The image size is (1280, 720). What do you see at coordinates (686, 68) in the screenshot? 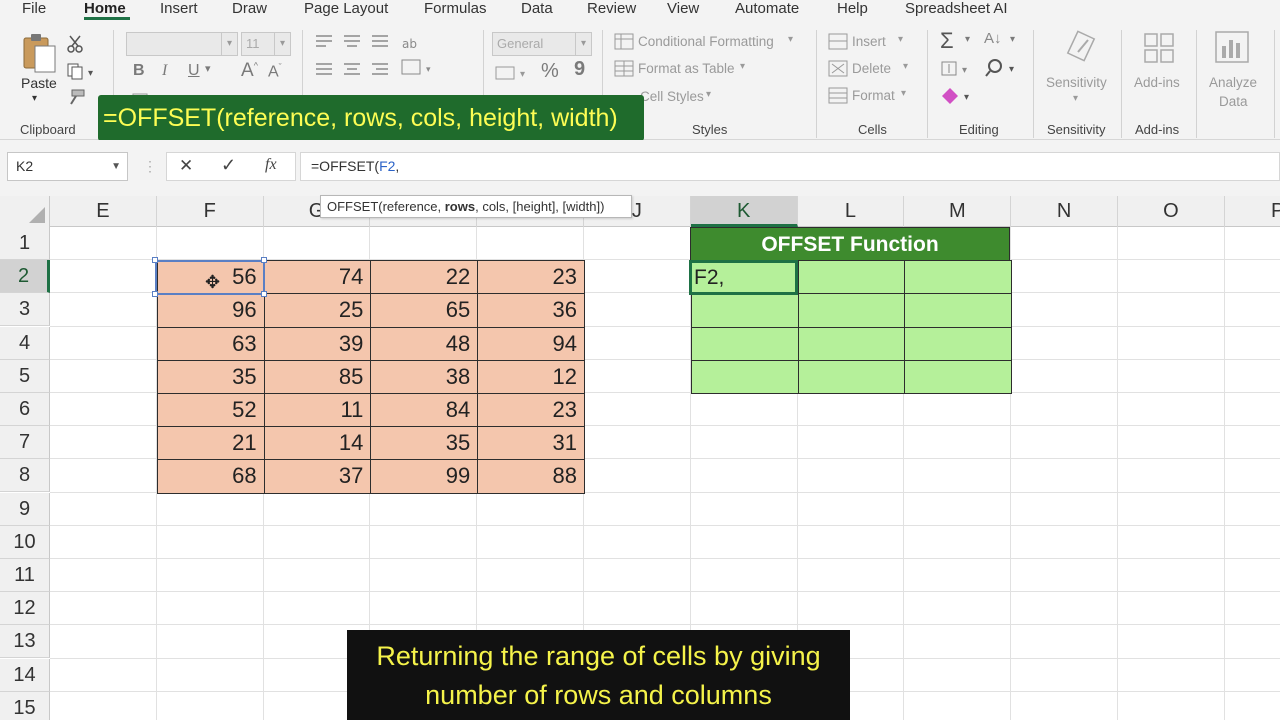
I see `format-as-table-button: Format as Table` at bounding box center [686, 68].